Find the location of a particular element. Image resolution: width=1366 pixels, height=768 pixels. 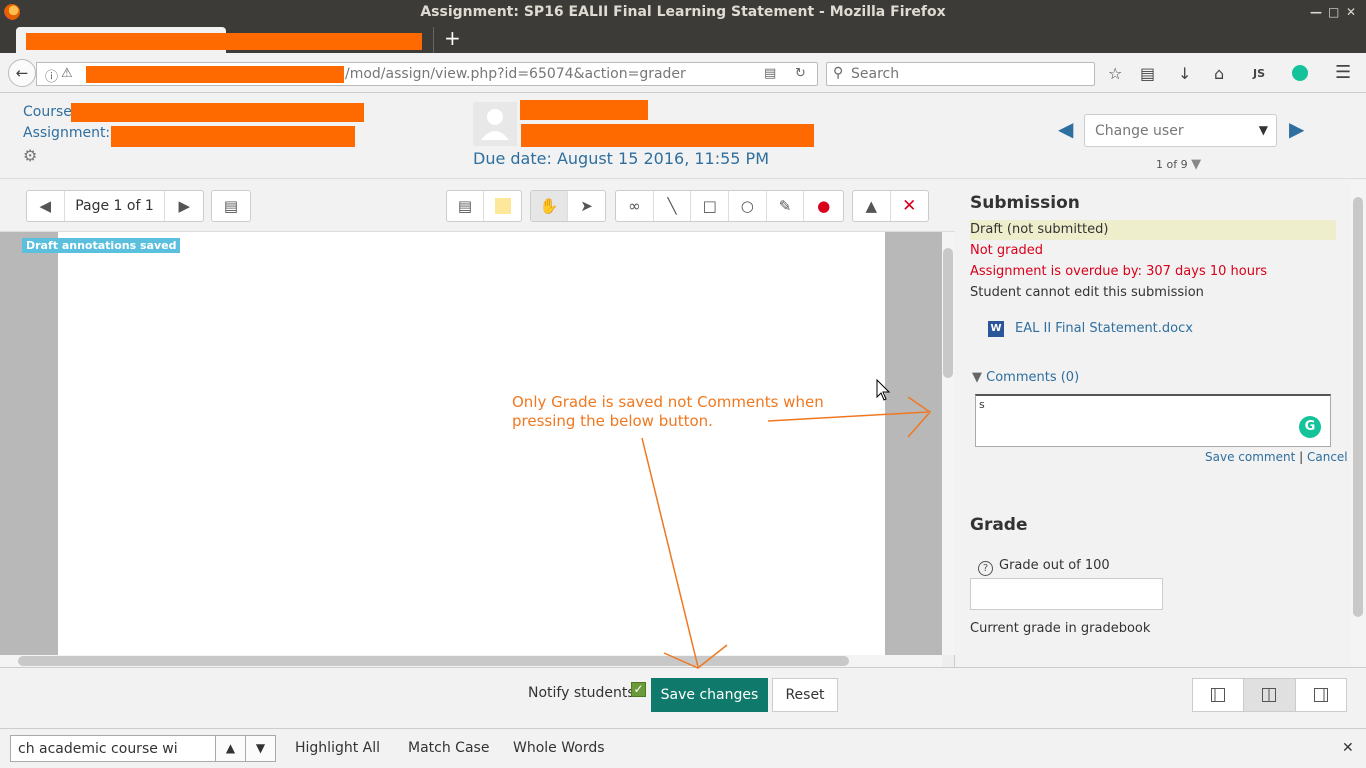

home-icon: ⌂ is located at coordinates (1219, 73).